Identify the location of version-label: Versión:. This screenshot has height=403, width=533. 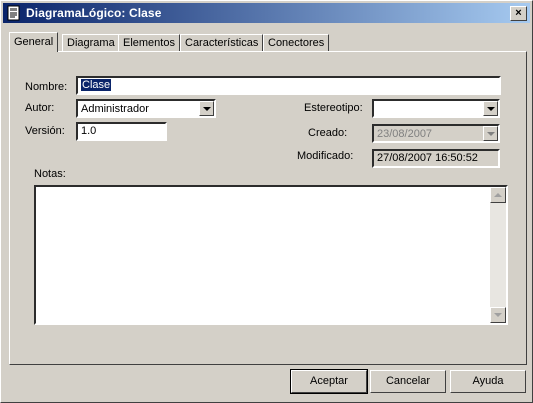
(45, 131).